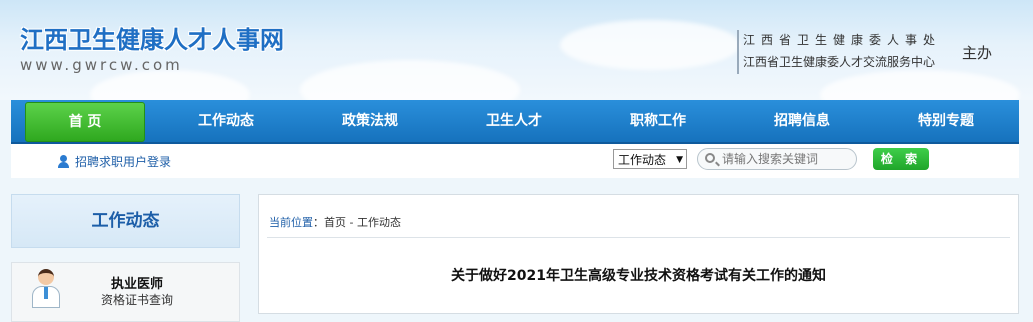  What do you see at coordinates (85, 122) in the screenshot?
I see `nav-item-home: 首 页` at bounding box center [85, 122].